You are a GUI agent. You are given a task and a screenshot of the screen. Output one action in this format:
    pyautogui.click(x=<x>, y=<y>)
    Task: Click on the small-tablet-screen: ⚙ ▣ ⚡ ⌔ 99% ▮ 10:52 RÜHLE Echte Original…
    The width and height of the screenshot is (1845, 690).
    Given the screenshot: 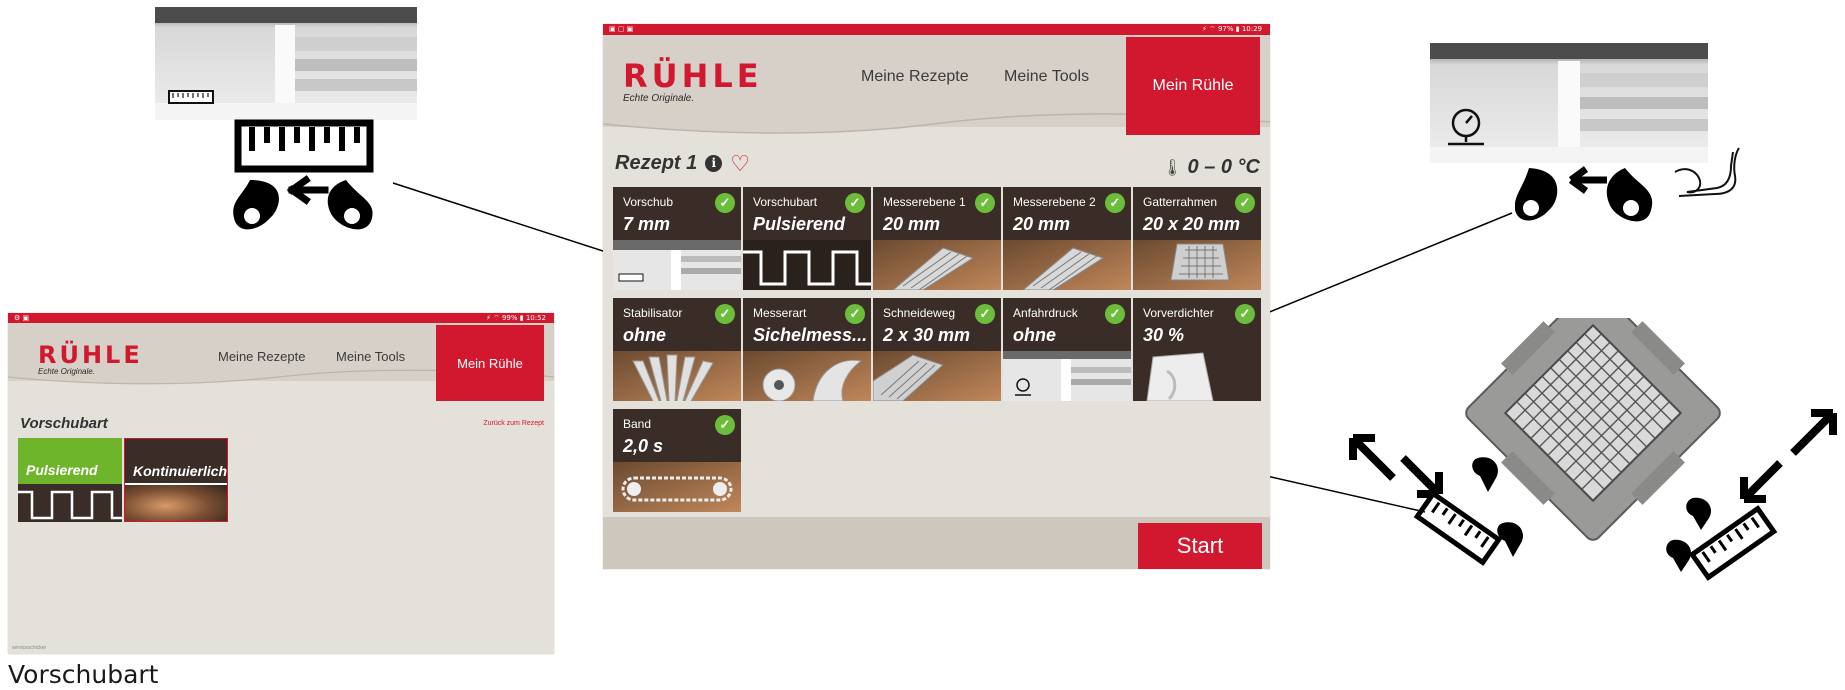 What is the action you would take?
    pyautogui.click(x=281, y=483)
    